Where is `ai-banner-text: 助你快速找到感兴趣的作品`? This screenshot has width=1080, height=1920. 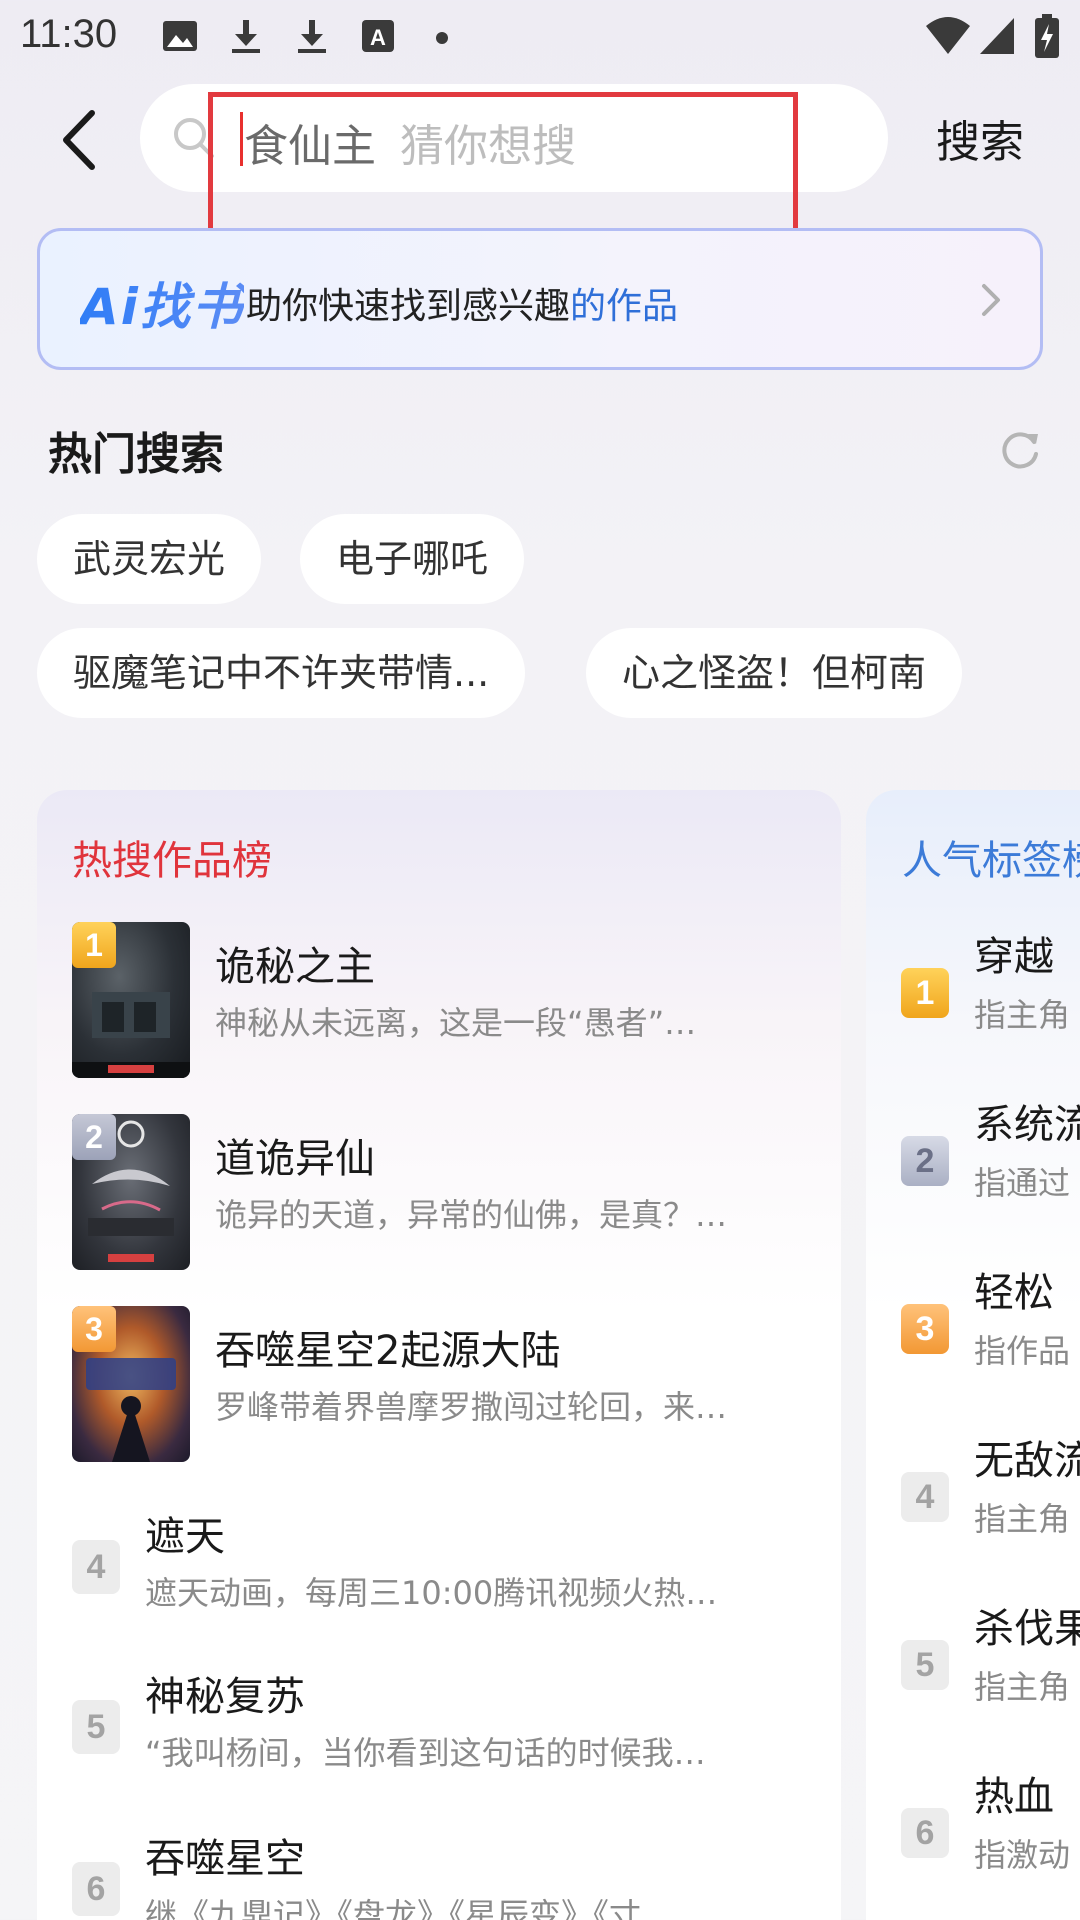
ai-banner-text: 助你快速找到感兴趣的作品 is located at coordinates (462, 303).